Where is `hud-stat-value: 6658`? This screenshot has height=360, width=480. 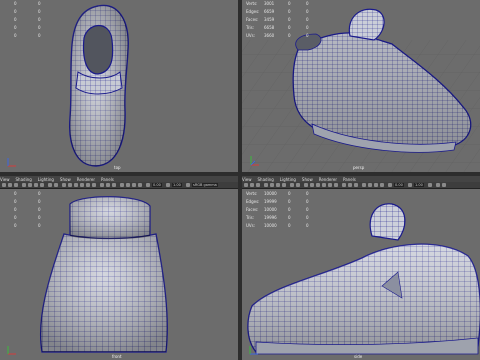
hud-stat-value: 6658 is located at coordinates (269, 27).